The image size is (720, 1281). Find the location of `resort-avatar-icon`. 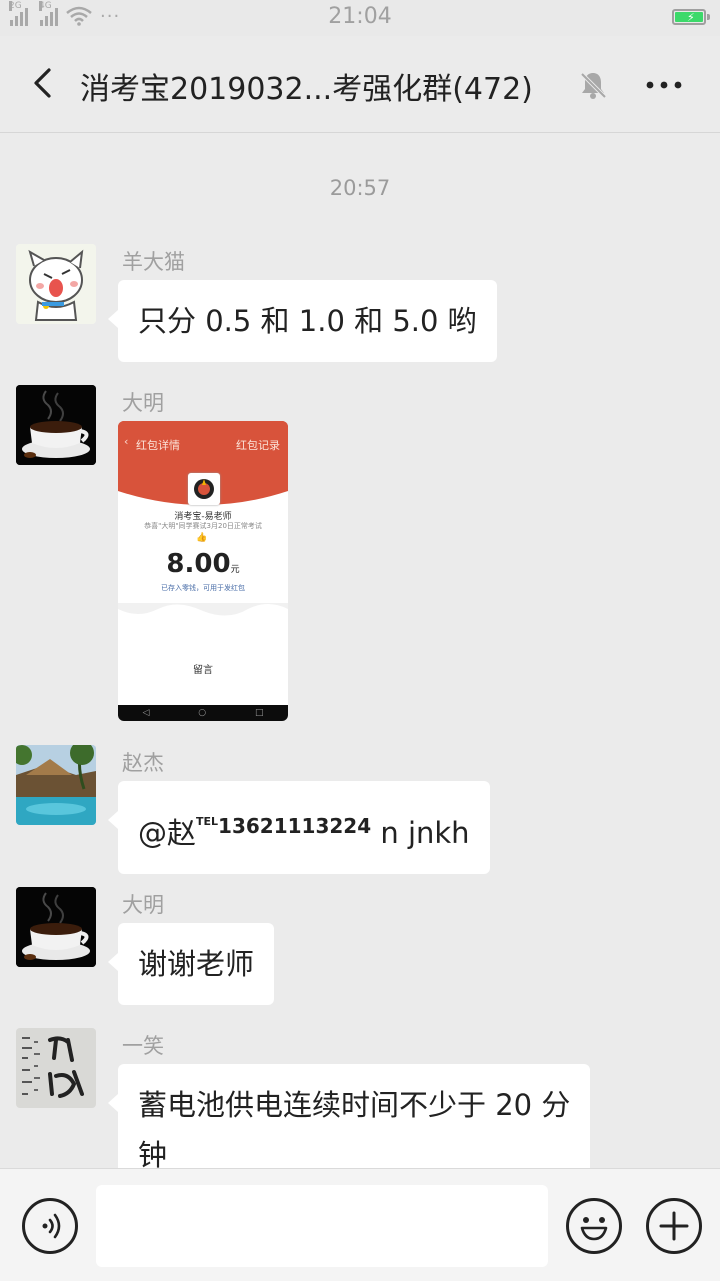

resort-avatar-icon is located at coordinates (56, 785).